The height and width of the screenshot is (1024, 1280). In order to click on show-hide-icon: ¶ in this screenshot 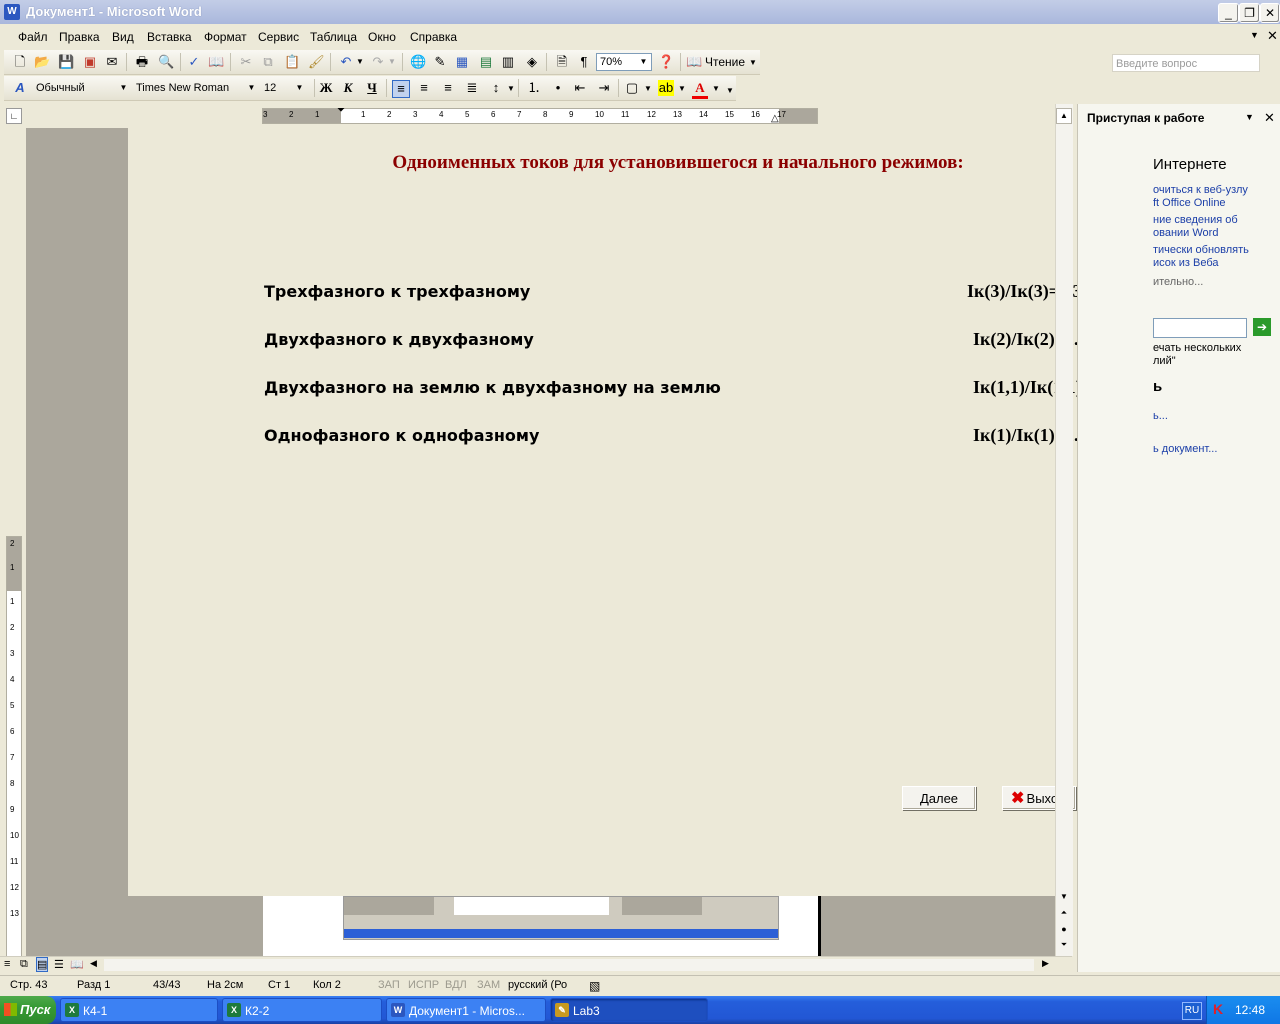, I will do `click(584, 62)`.